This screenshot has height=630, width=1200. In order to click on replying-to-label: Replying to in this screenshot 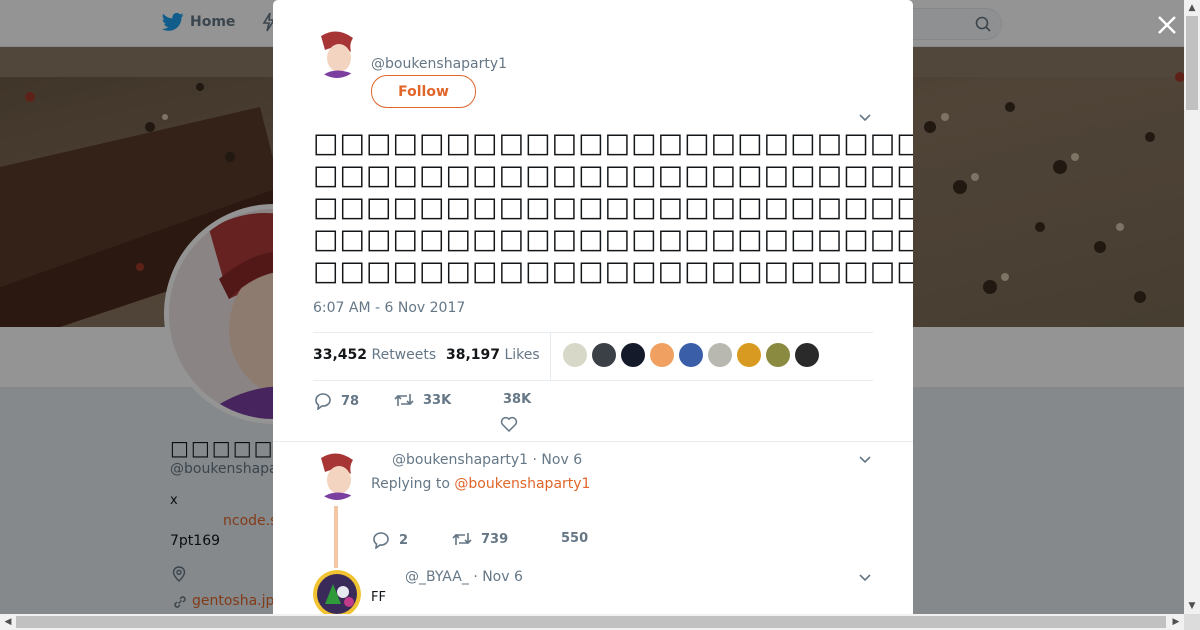, I will do `click(410, 484)`.